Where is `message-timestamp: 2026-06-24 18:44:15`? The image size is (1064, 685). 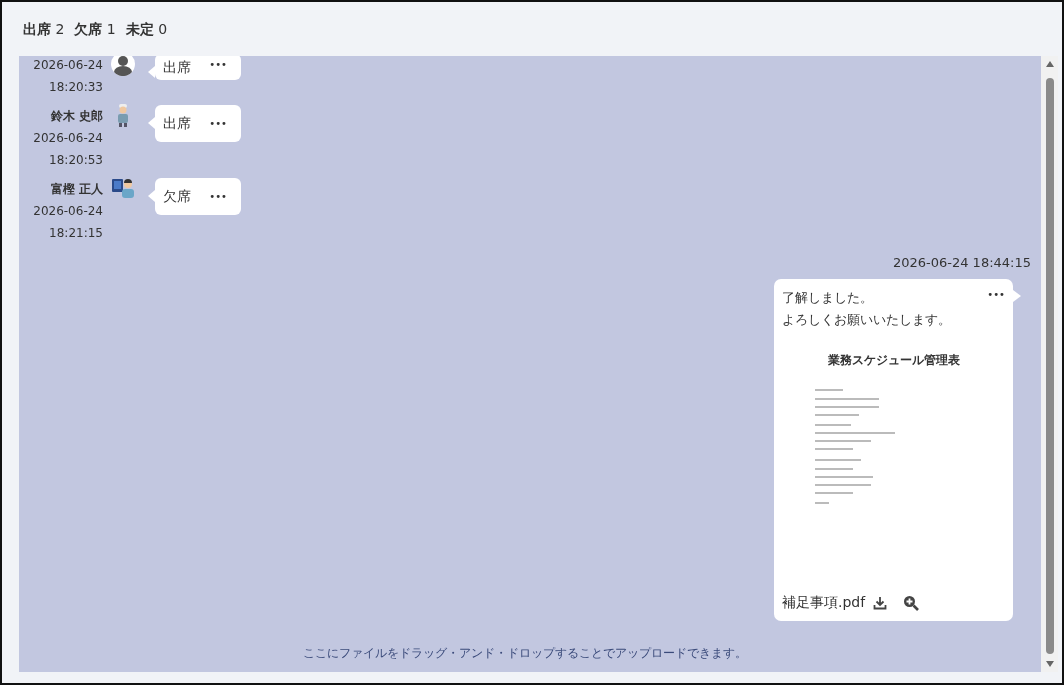
message-timestamp: 2026-06-24 18:44:15 is located at coordinates (961, 263).